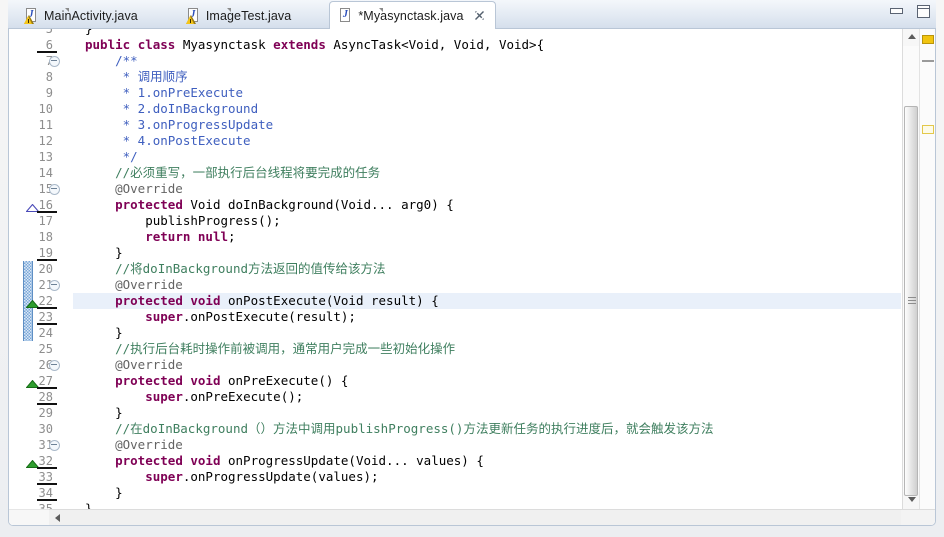 Image resolution: width=944 pixels, height=537 pixels. I want to click on code-line: super.onPostExecute(result);, so click(220, 317).